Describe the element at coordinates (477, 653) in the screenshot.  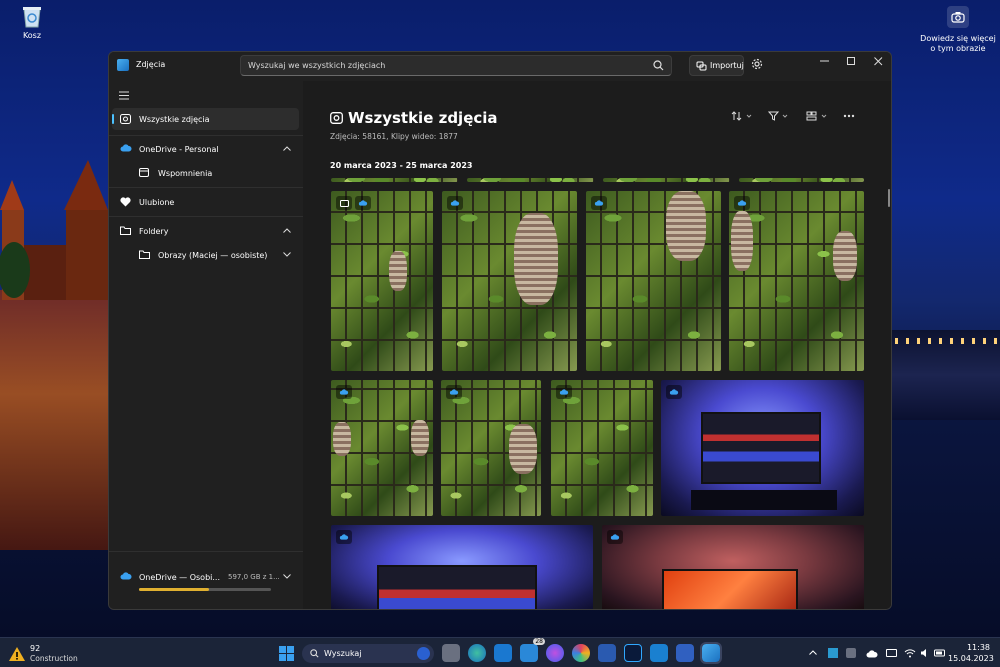
I see `edge-icon` at that location.